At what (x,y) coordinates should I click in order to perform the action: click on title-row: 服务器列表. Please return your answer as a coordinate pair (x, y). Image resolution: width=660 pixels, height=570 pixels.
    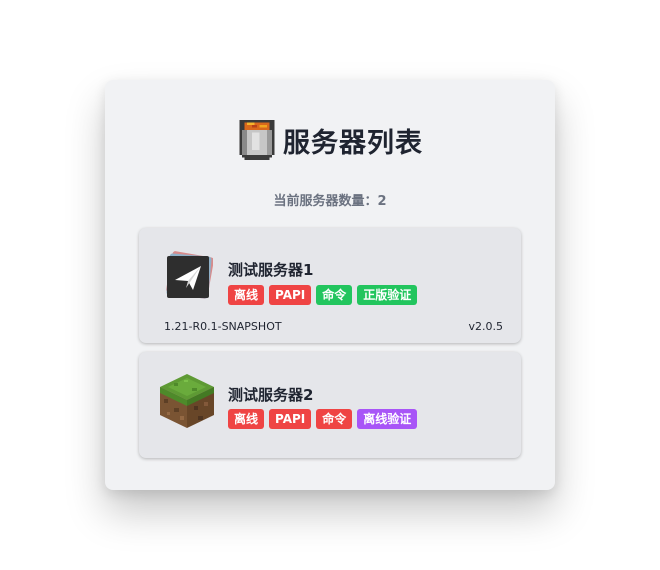
    Looking at the image, I should click on (330, 140).